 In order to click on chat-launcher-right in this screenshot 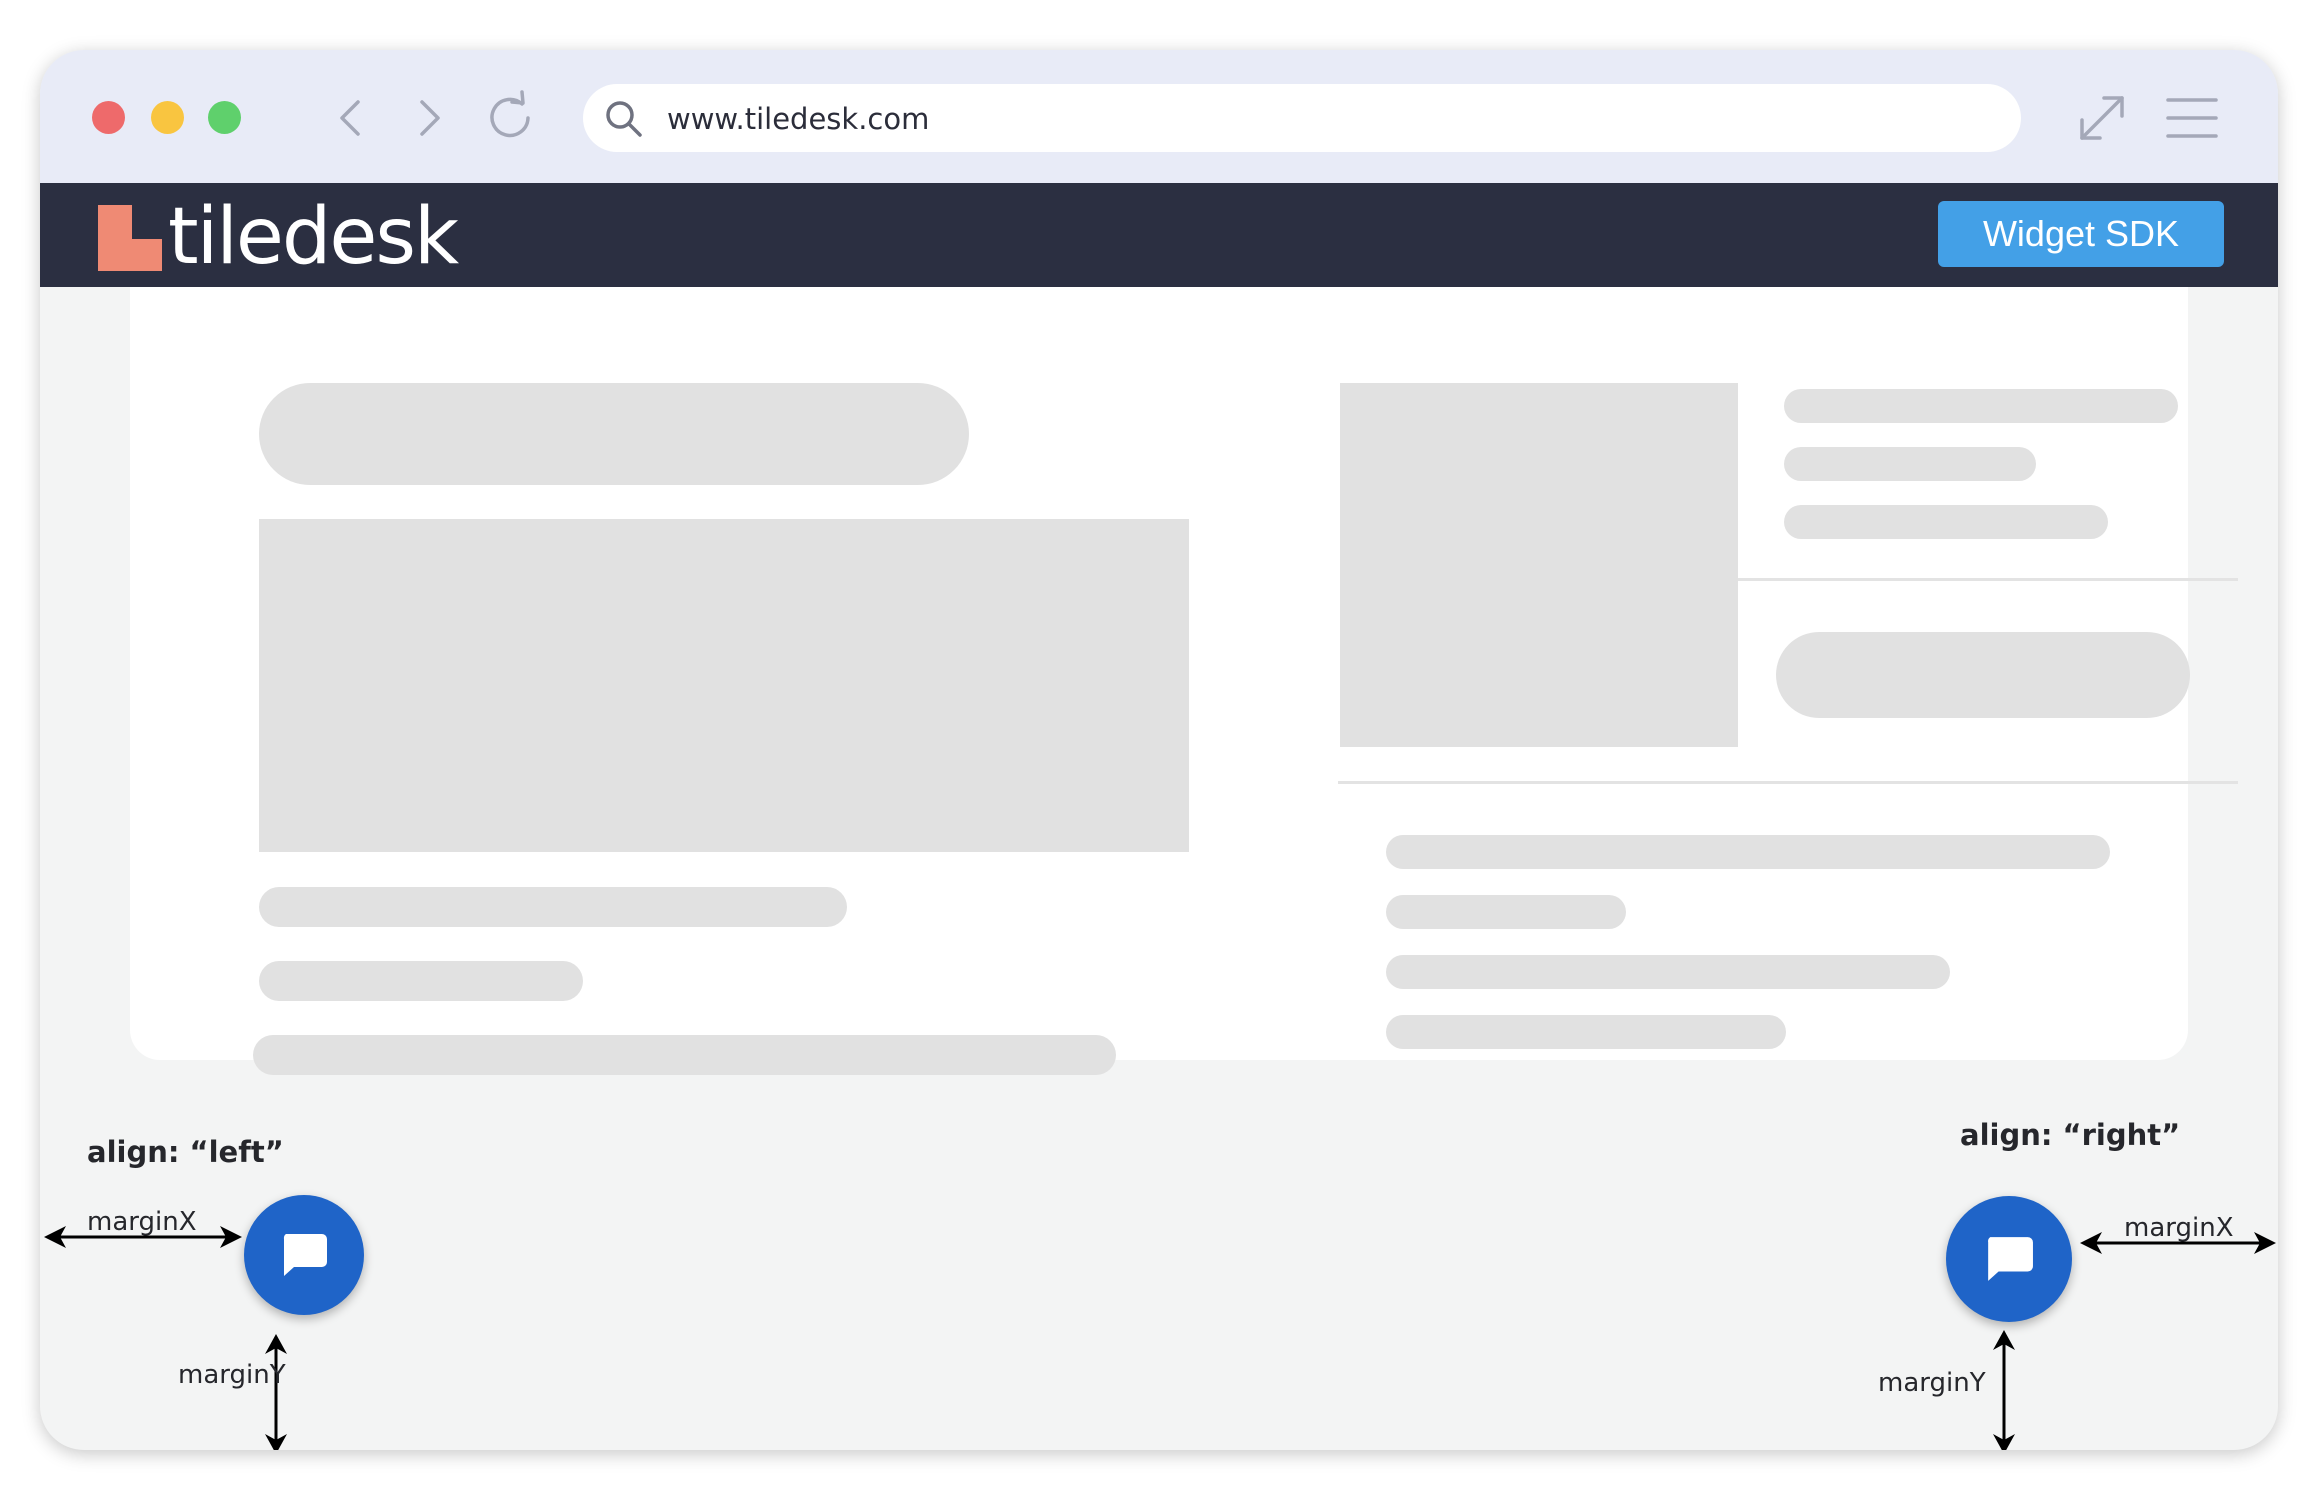, I will do `click(2009, 1259)`.